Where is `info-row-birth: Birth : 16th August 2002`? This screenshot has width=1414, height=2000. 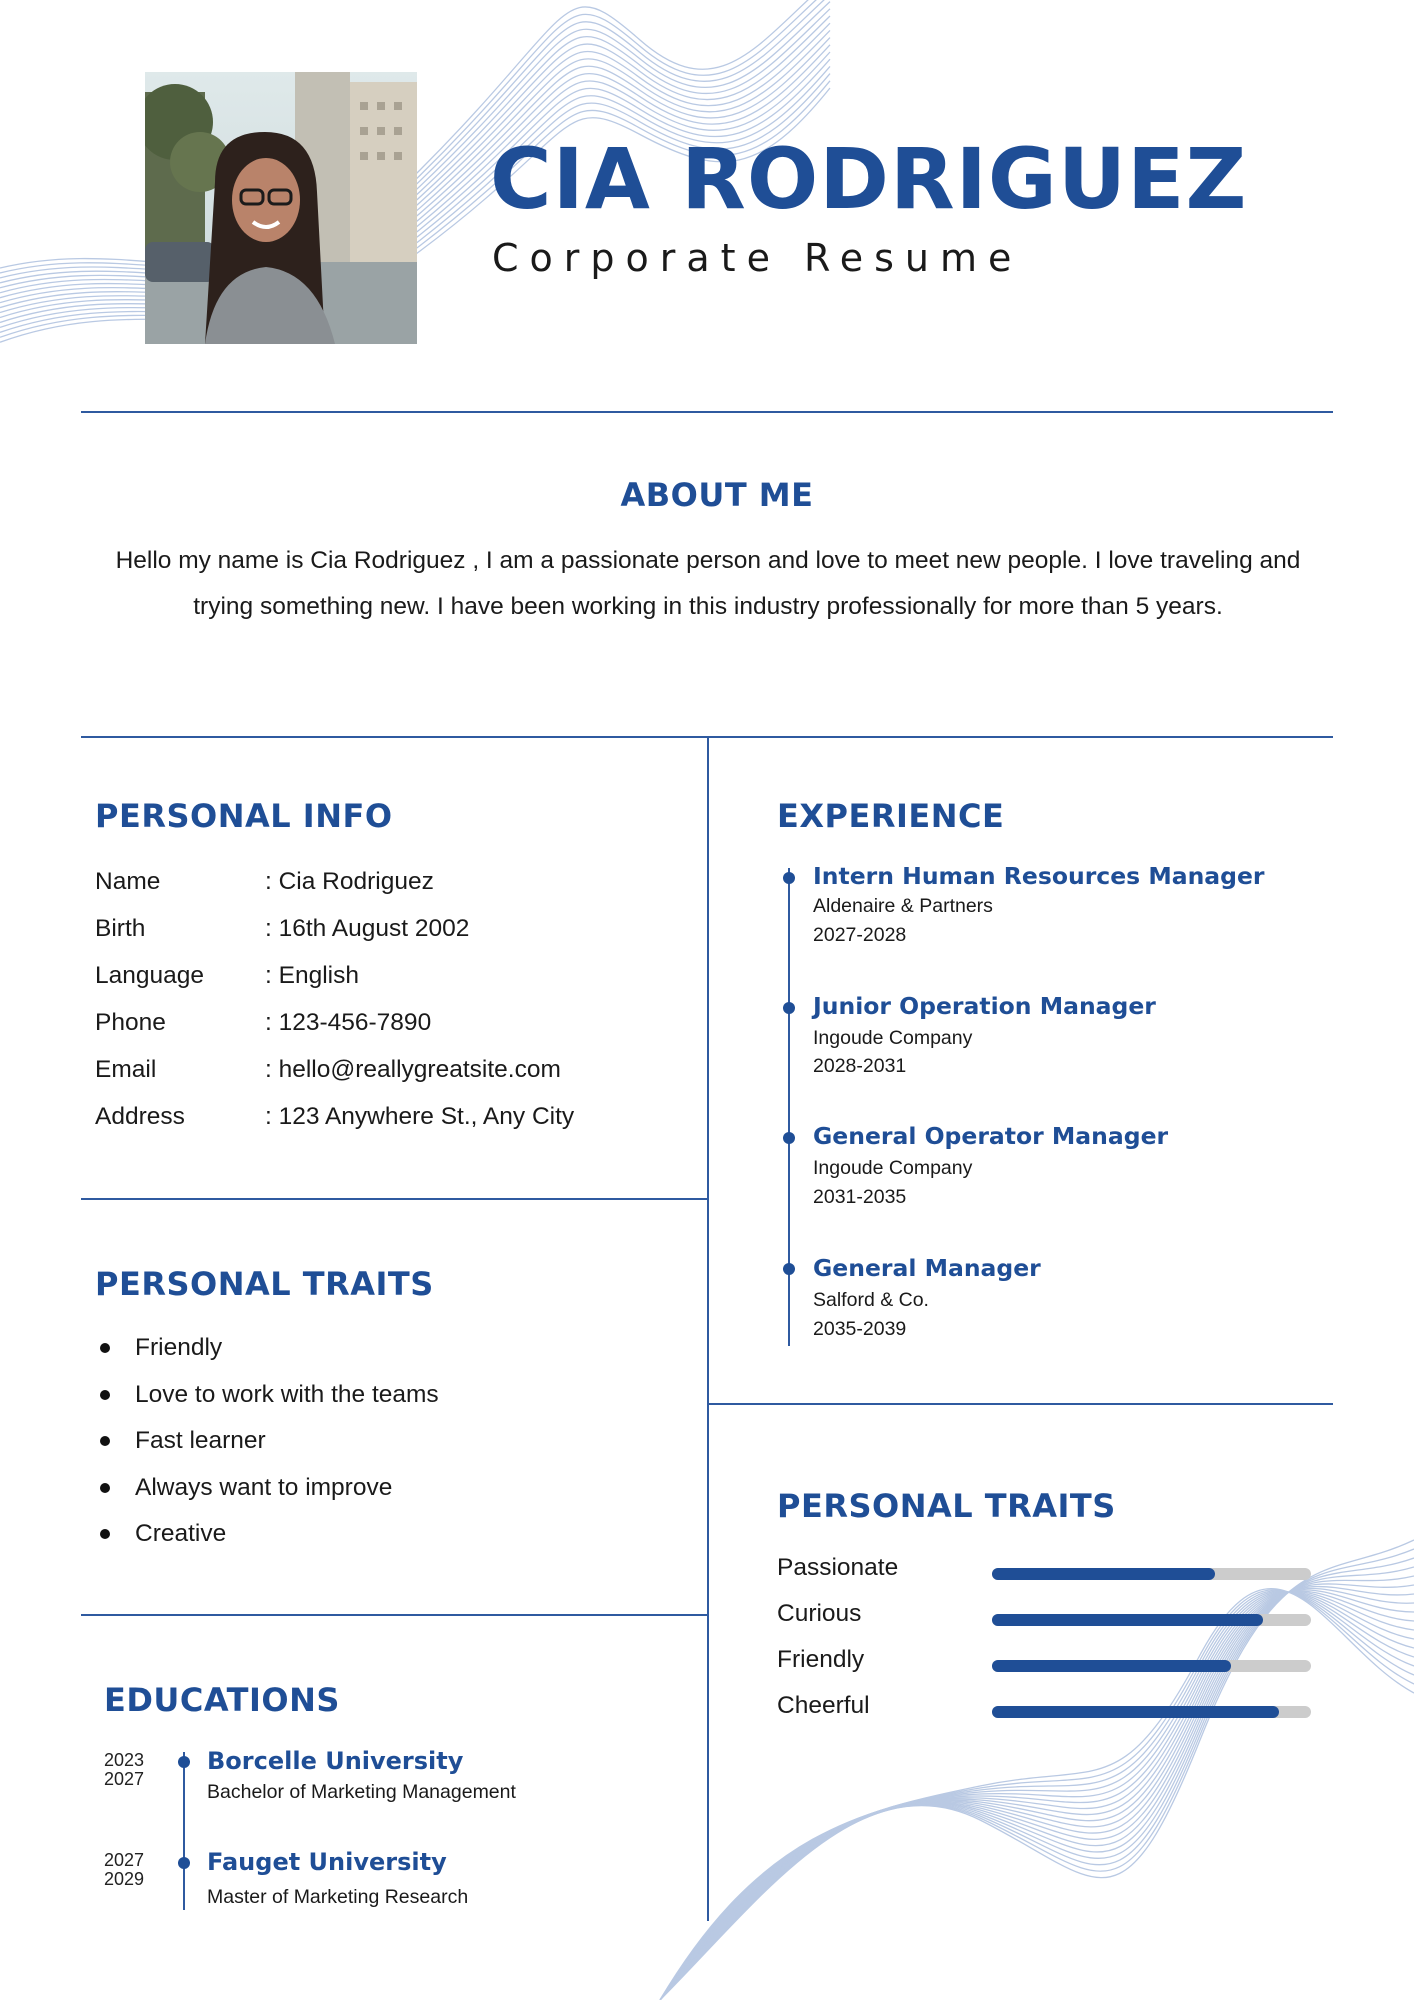 info-row-birth: Birth : 16th August 2002 is located at coordinates (395, 928).